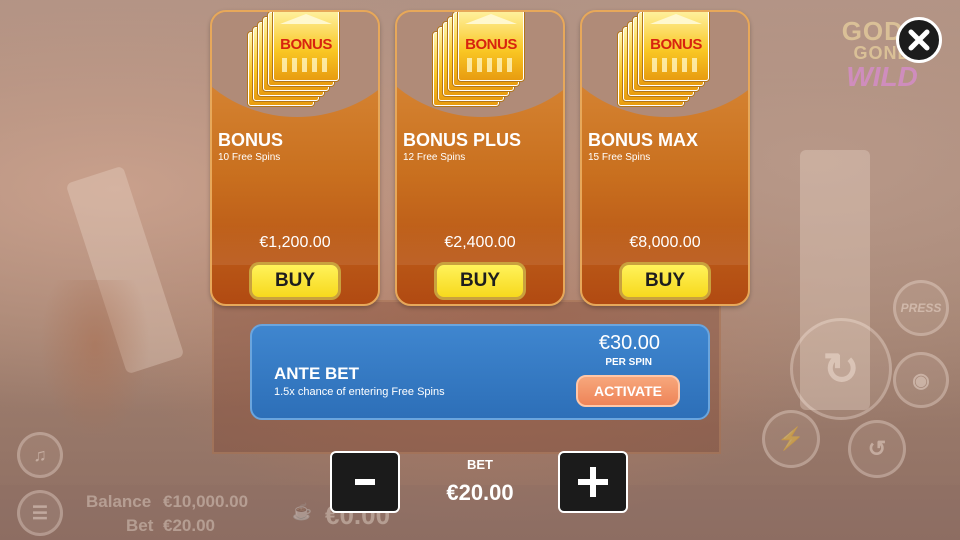 The height and width of the screenshot is (540, 960). Describe the element at coordinates (791, 439) in the screenshot. I see `turbo-icon: ⚡` at that location.